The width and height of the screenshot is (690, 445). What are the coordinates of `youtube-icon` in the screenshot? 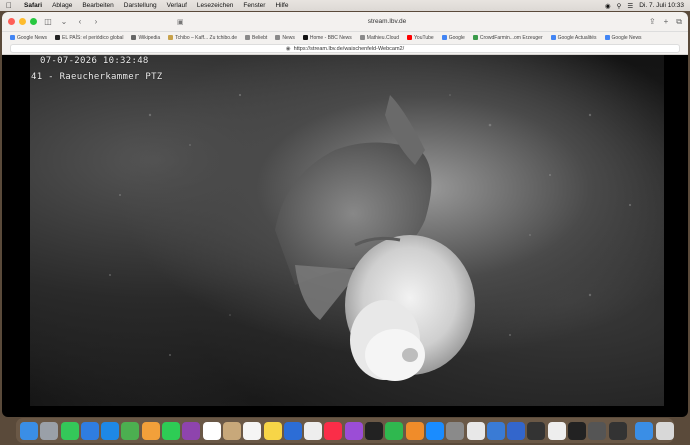 It's located at (410, 37).